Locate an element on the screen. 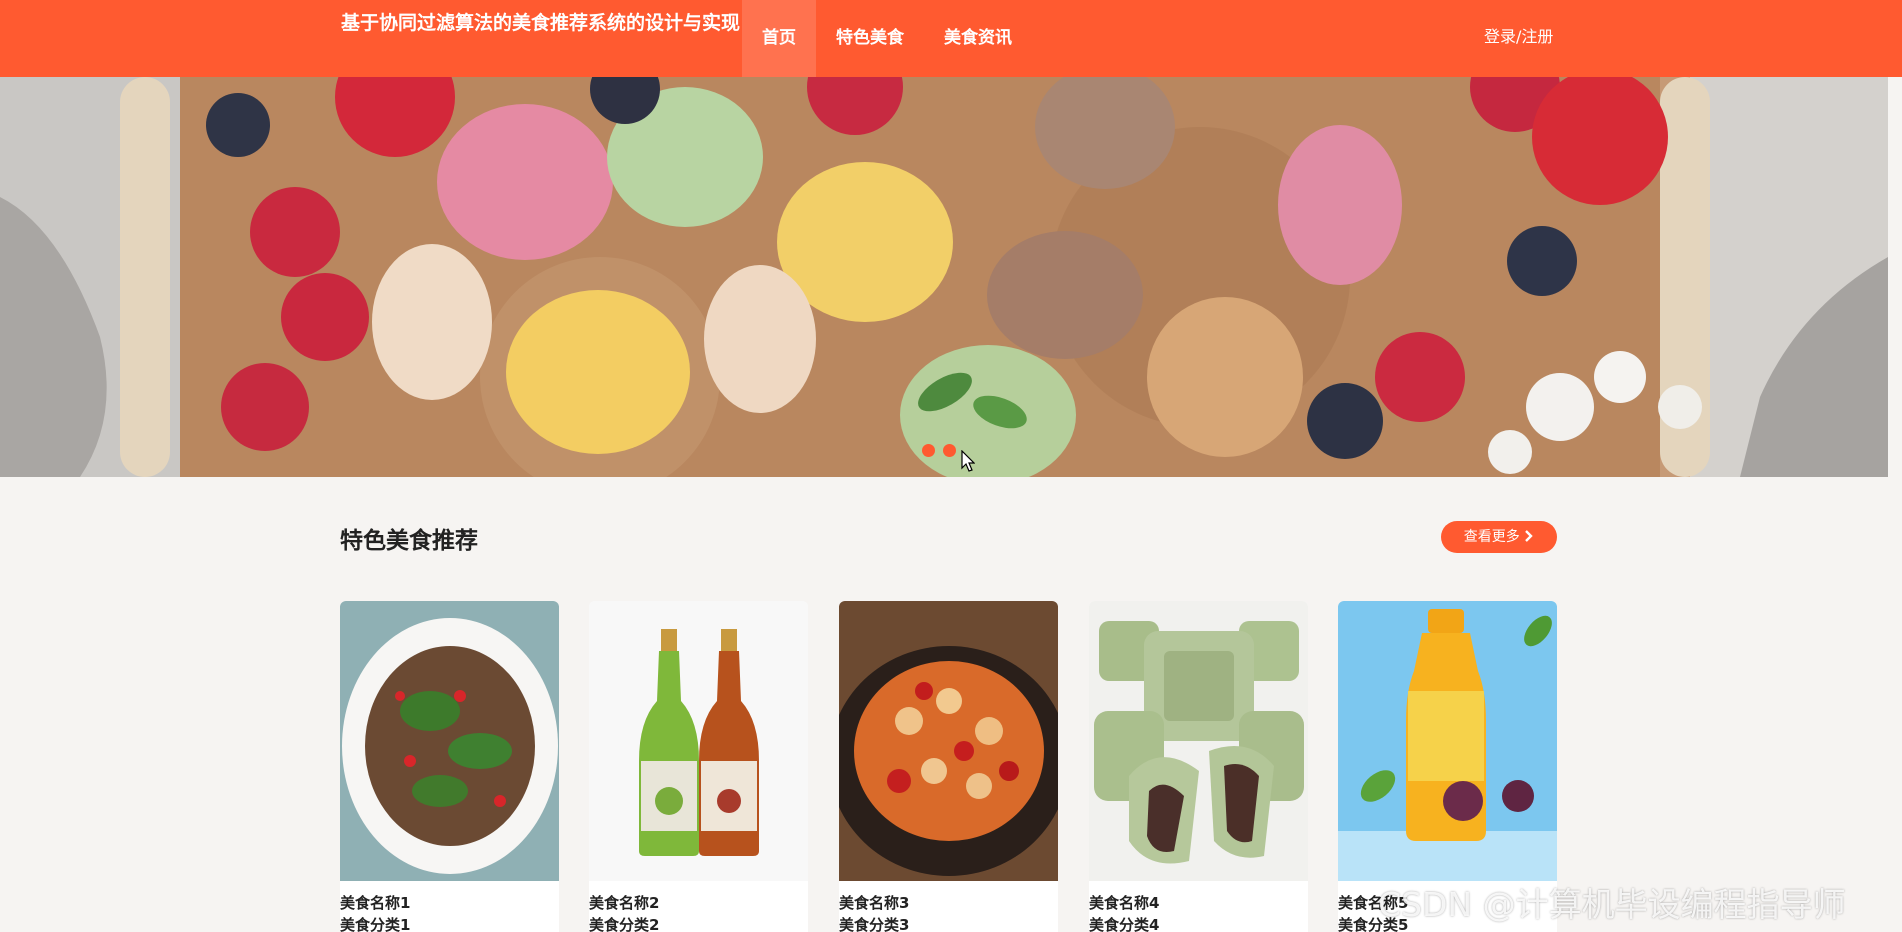  food-category: 美食分类3 is located at coordinates (874, 924).